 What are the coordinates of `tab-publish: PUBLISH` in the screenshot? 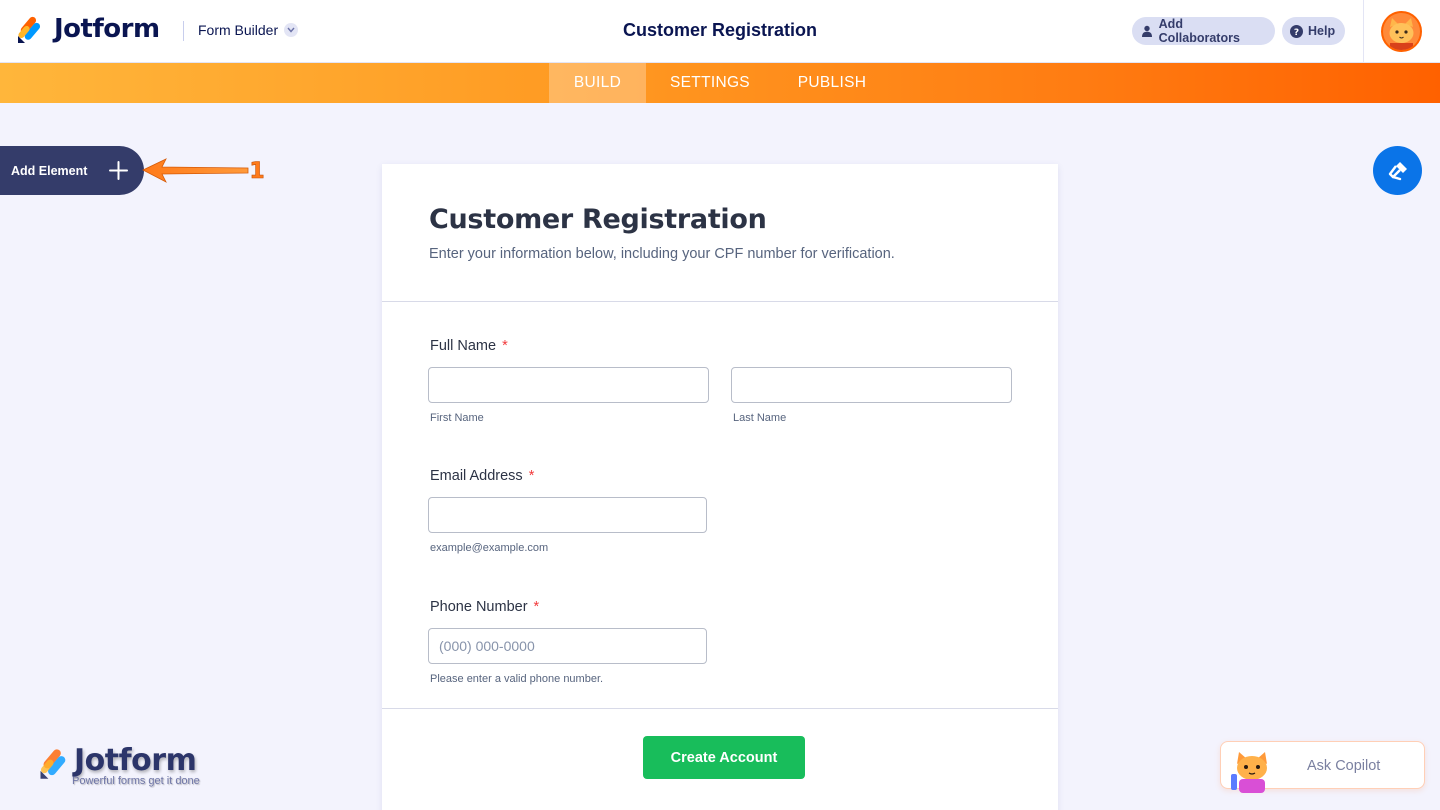 It's located at (832, 83).